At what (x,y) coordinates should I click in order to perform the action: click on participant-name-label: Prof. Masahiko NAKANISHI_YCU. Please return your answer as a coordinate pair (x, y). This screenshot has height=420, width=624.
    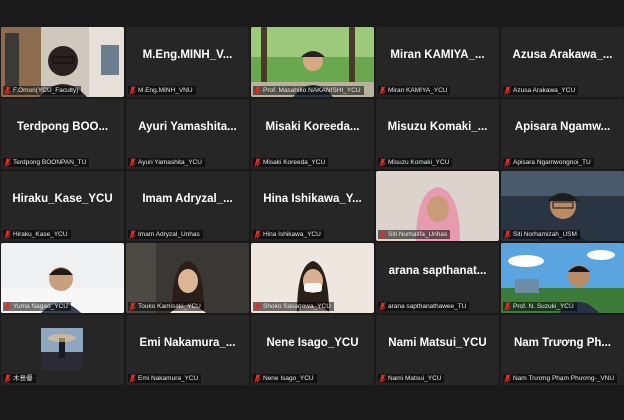
    Looking at the image, I should click on (308, 90).